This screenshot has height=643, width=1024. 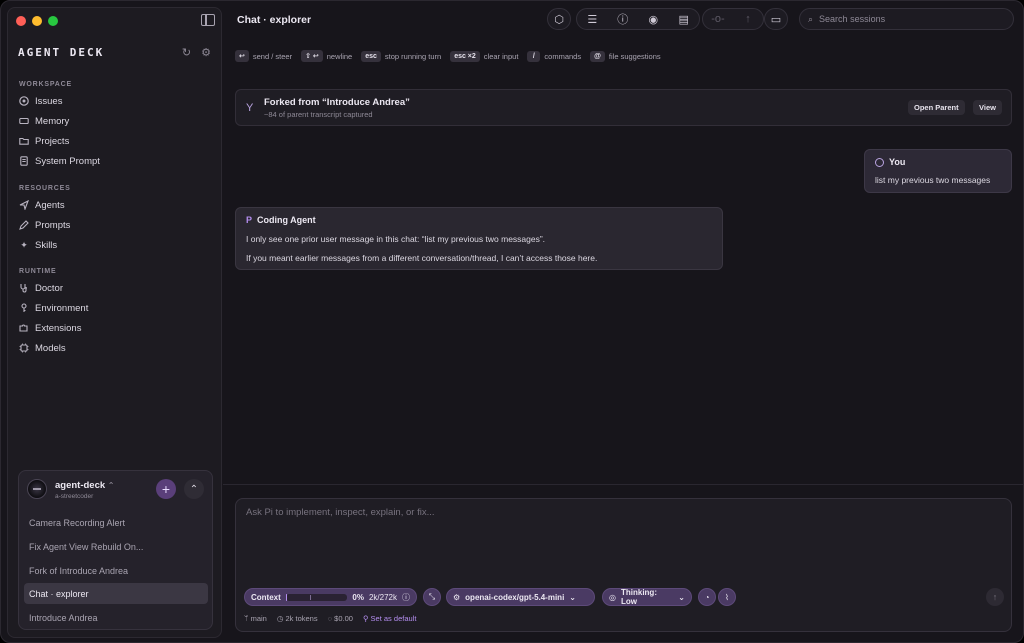 I want to click on send-button: ↑, so click(x=995, y=597).